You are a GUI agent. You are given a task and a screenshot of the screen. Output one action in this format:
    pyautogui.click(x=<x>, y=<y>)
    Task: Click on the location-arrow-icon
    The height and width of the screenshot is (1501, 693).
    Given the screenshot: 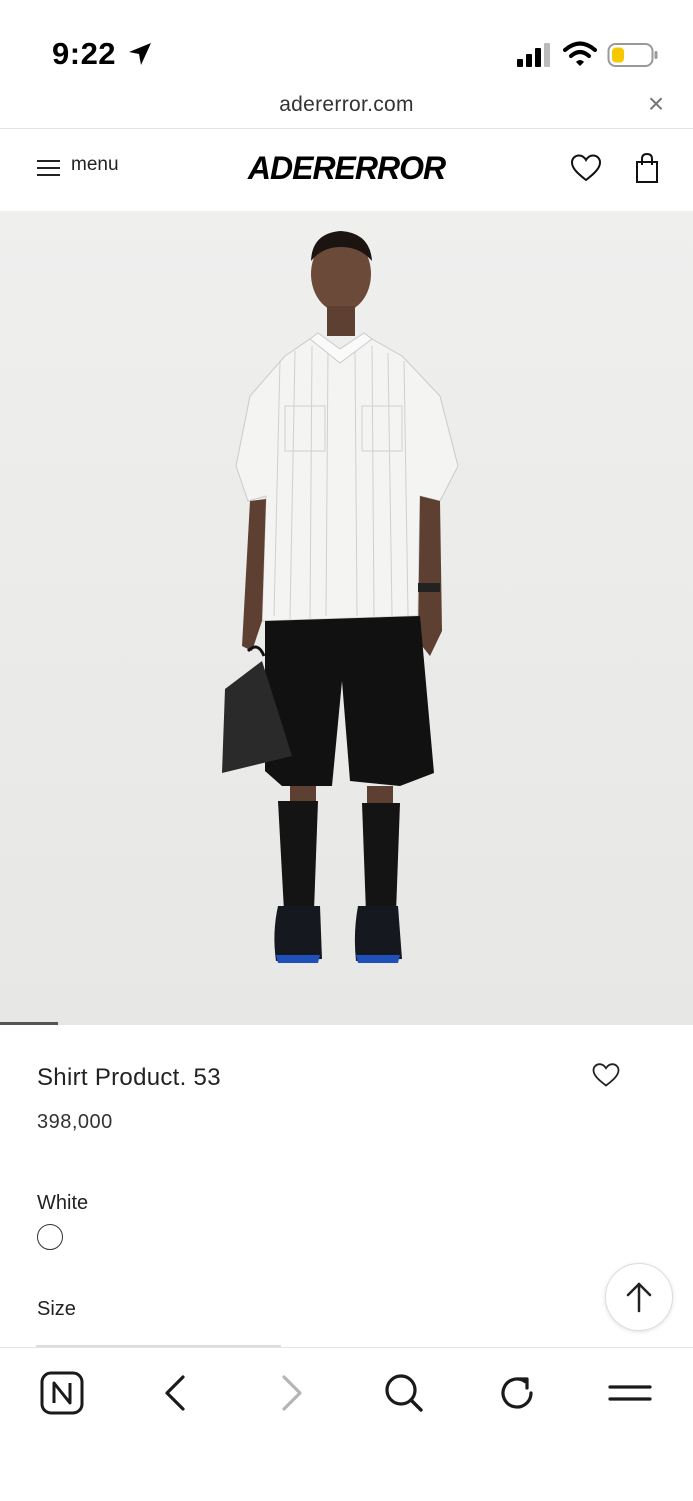 What is the action you would take?
    pyautogui.click(x=140, y=54)
    